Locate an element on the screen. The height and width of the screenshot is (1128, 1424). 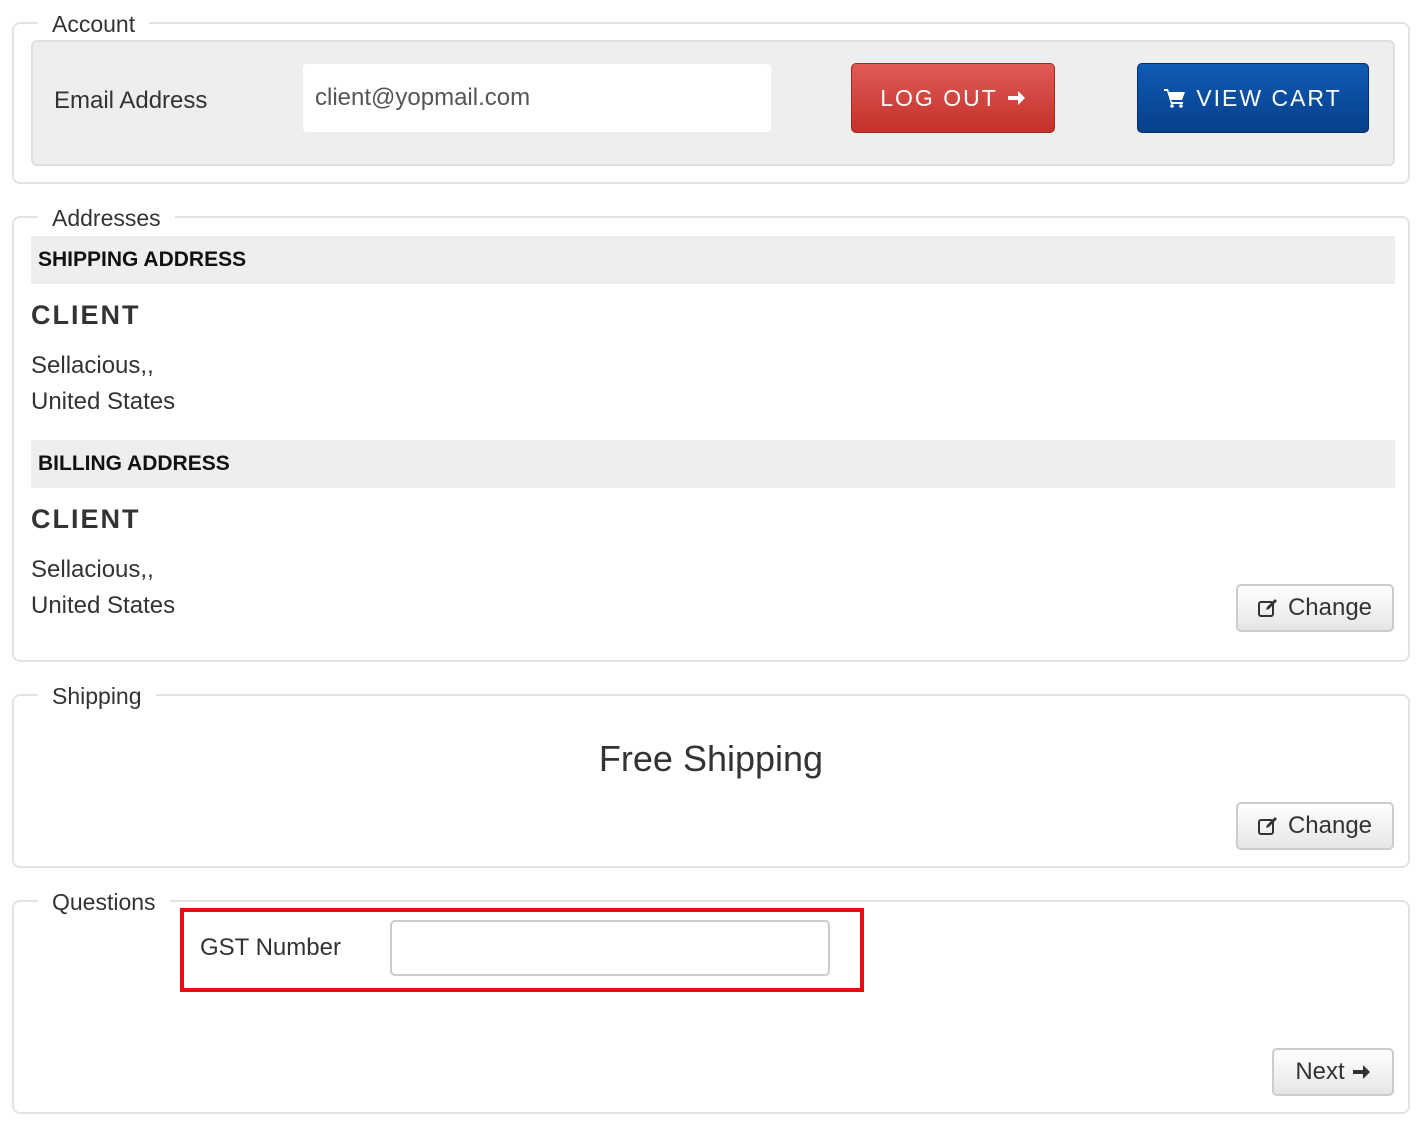
shipping-legend: Shipping is located at coordinates (97, 696).